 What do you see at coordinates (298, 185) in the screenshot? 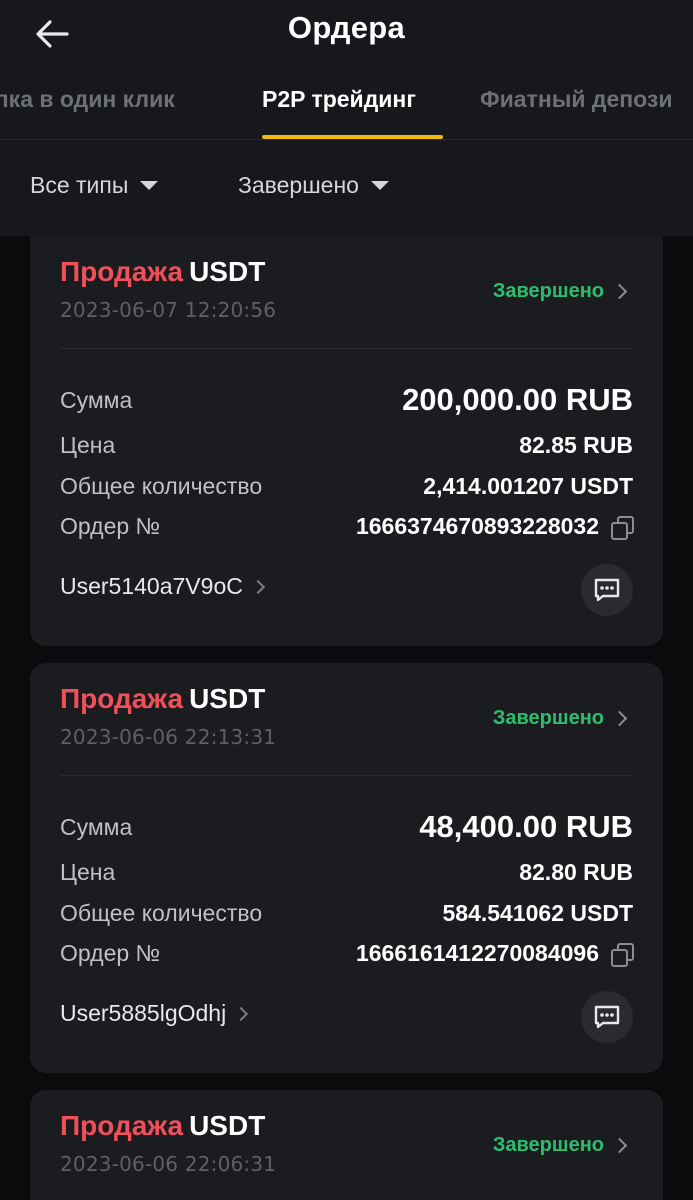
I see `status-filter-label: Завершено` at bounding box center [298, 185].